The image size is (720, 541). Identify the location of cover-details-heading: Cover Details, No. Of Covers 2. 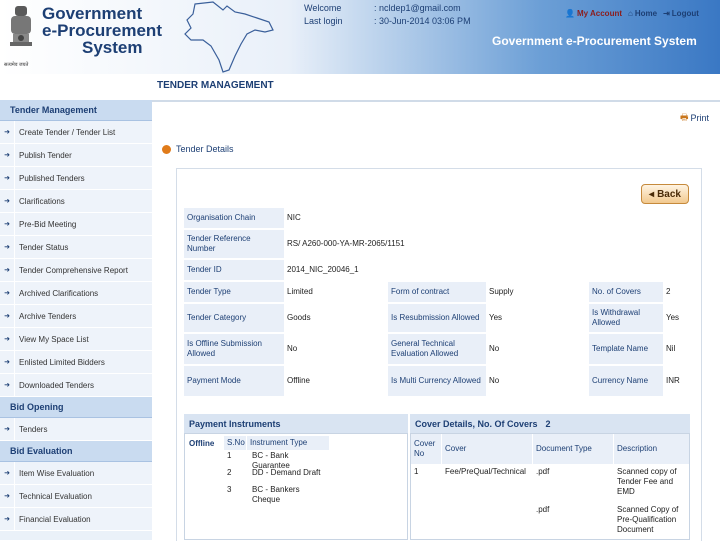
(550, 423).